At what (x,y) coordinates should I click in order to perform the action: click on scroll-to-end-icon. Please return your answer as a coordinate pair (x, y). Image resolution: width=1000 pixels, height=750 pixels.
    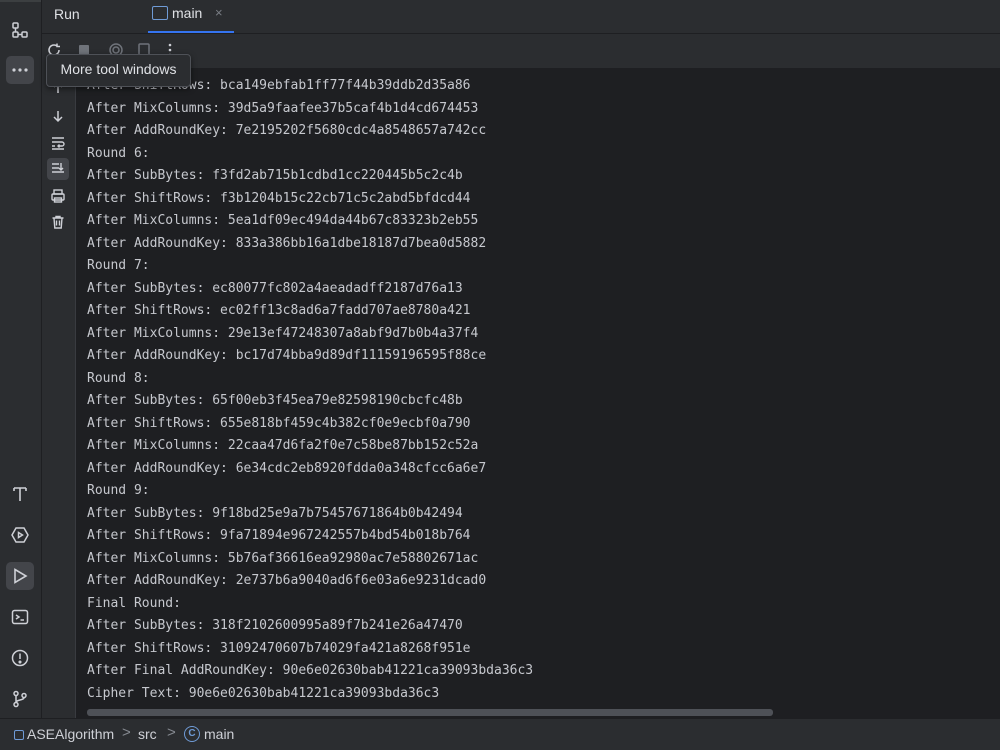
    Looking at the image, I should click on (58, 169).